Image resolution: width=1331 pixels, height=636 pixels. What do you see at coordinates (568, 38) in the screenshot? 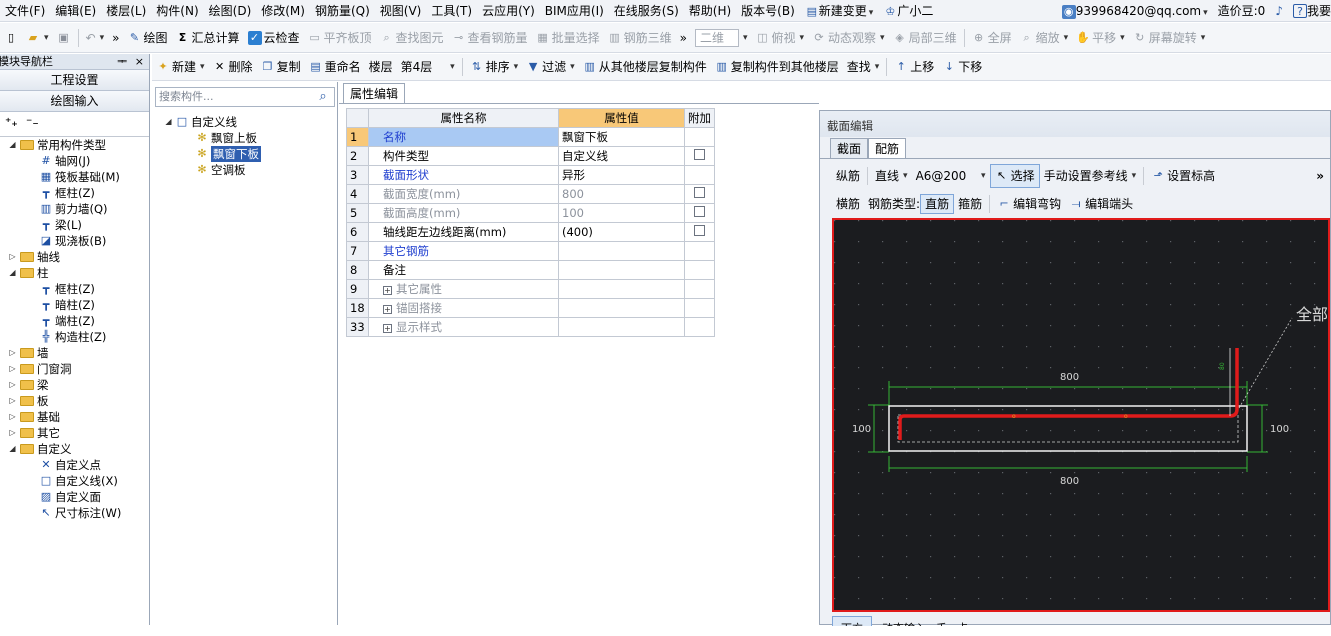
I see `batch-select-button: ▦ 批量选择` at bounding box center [568, 38].